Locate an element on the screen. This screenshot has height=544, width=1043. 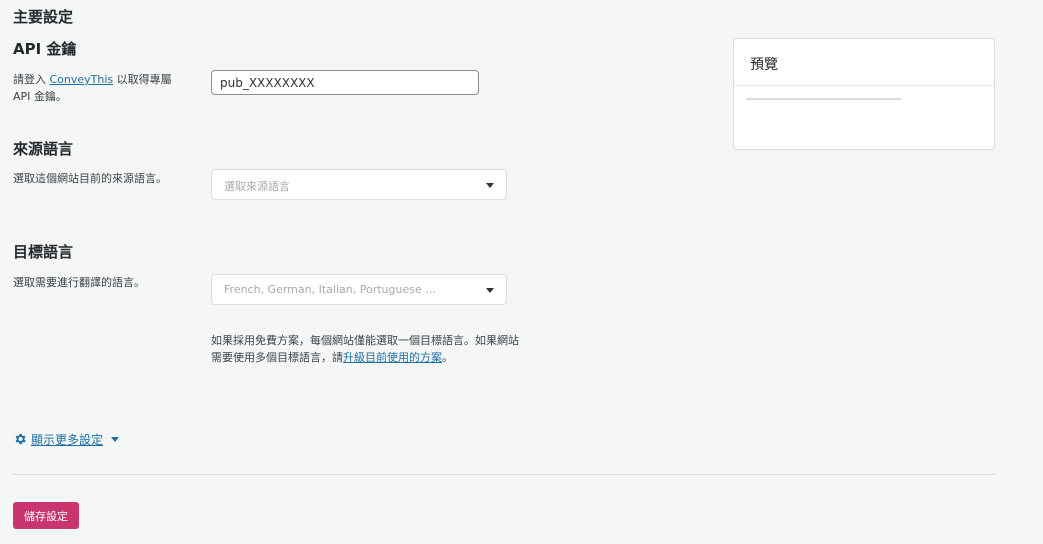
source-language-title: 來源語言 is located at coordinates (43, 149).